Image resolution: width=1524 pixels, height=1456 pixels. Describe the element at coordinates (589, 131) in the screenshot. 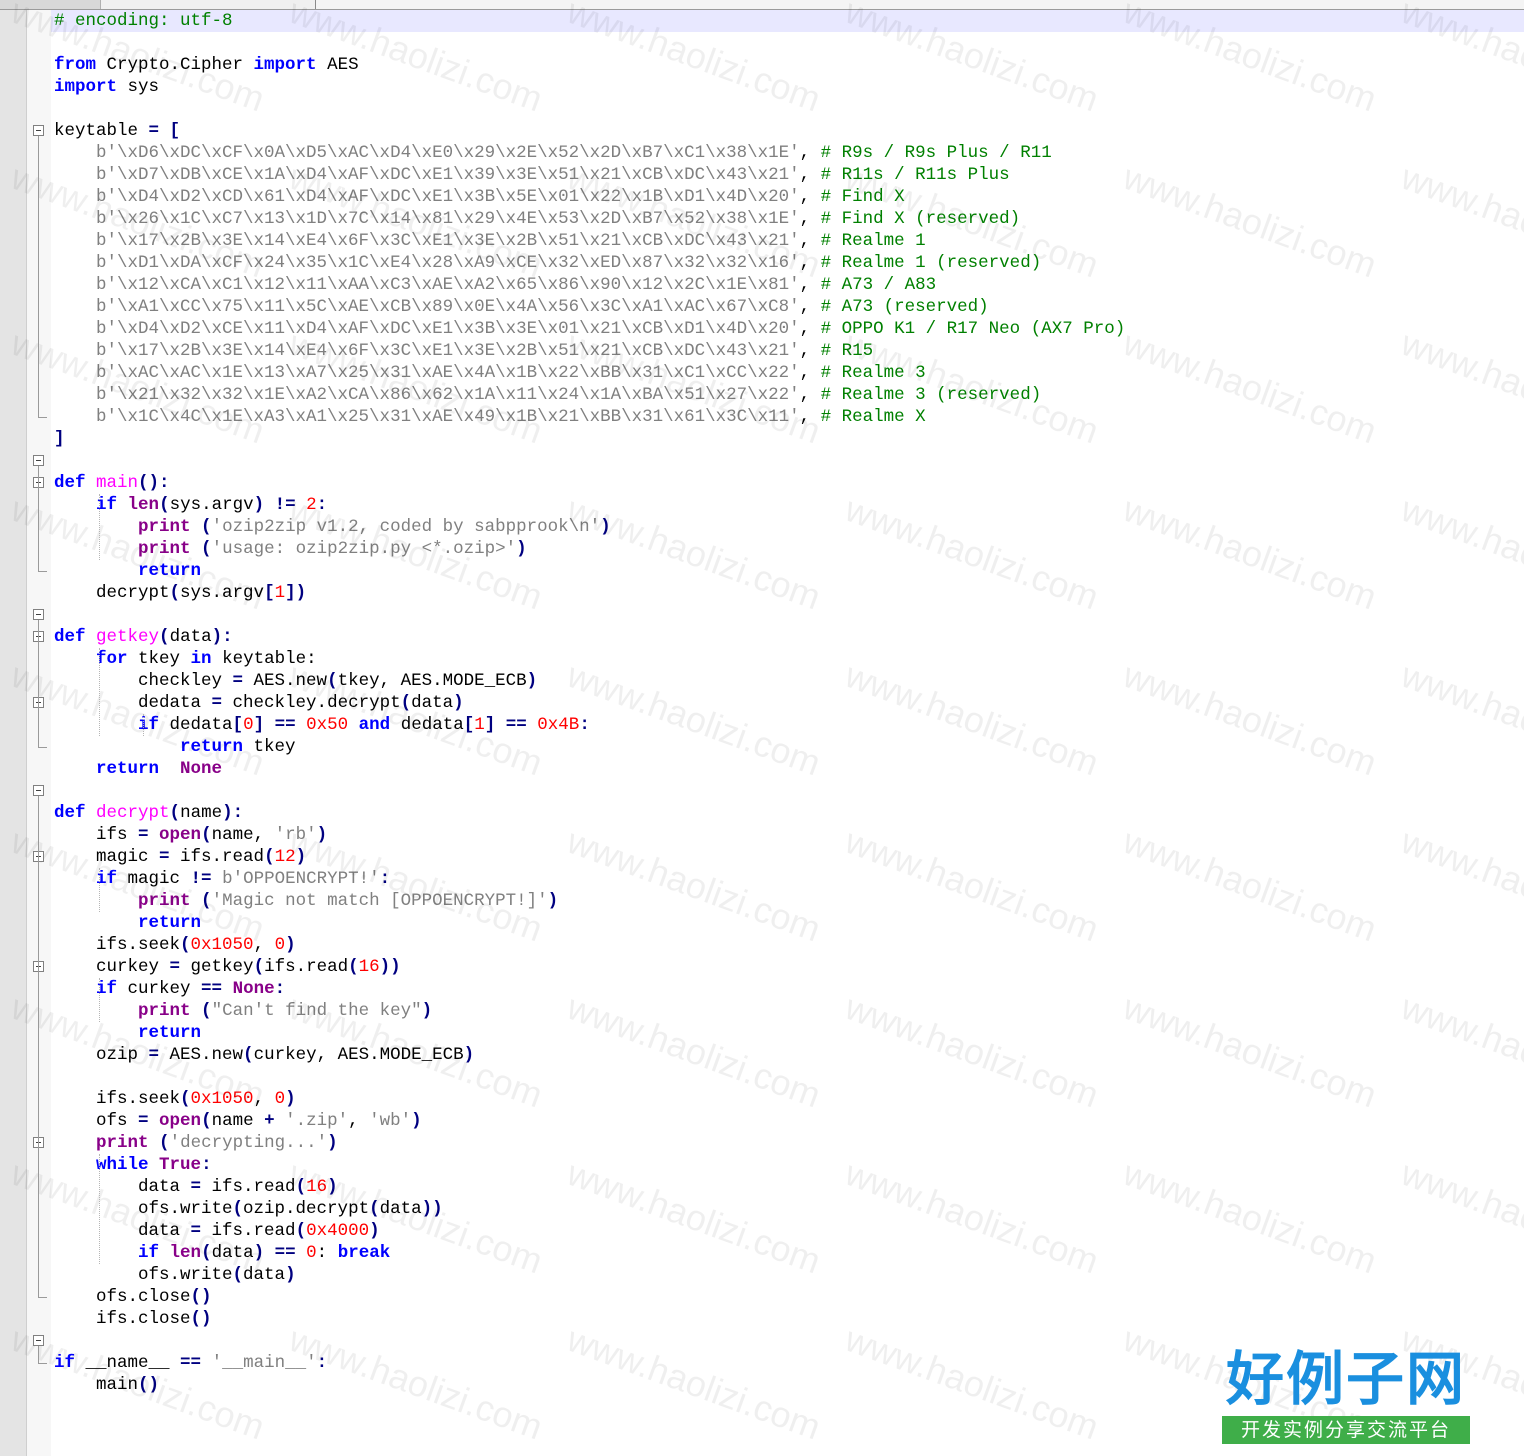

I see `code-line: keytable = [` at that location.